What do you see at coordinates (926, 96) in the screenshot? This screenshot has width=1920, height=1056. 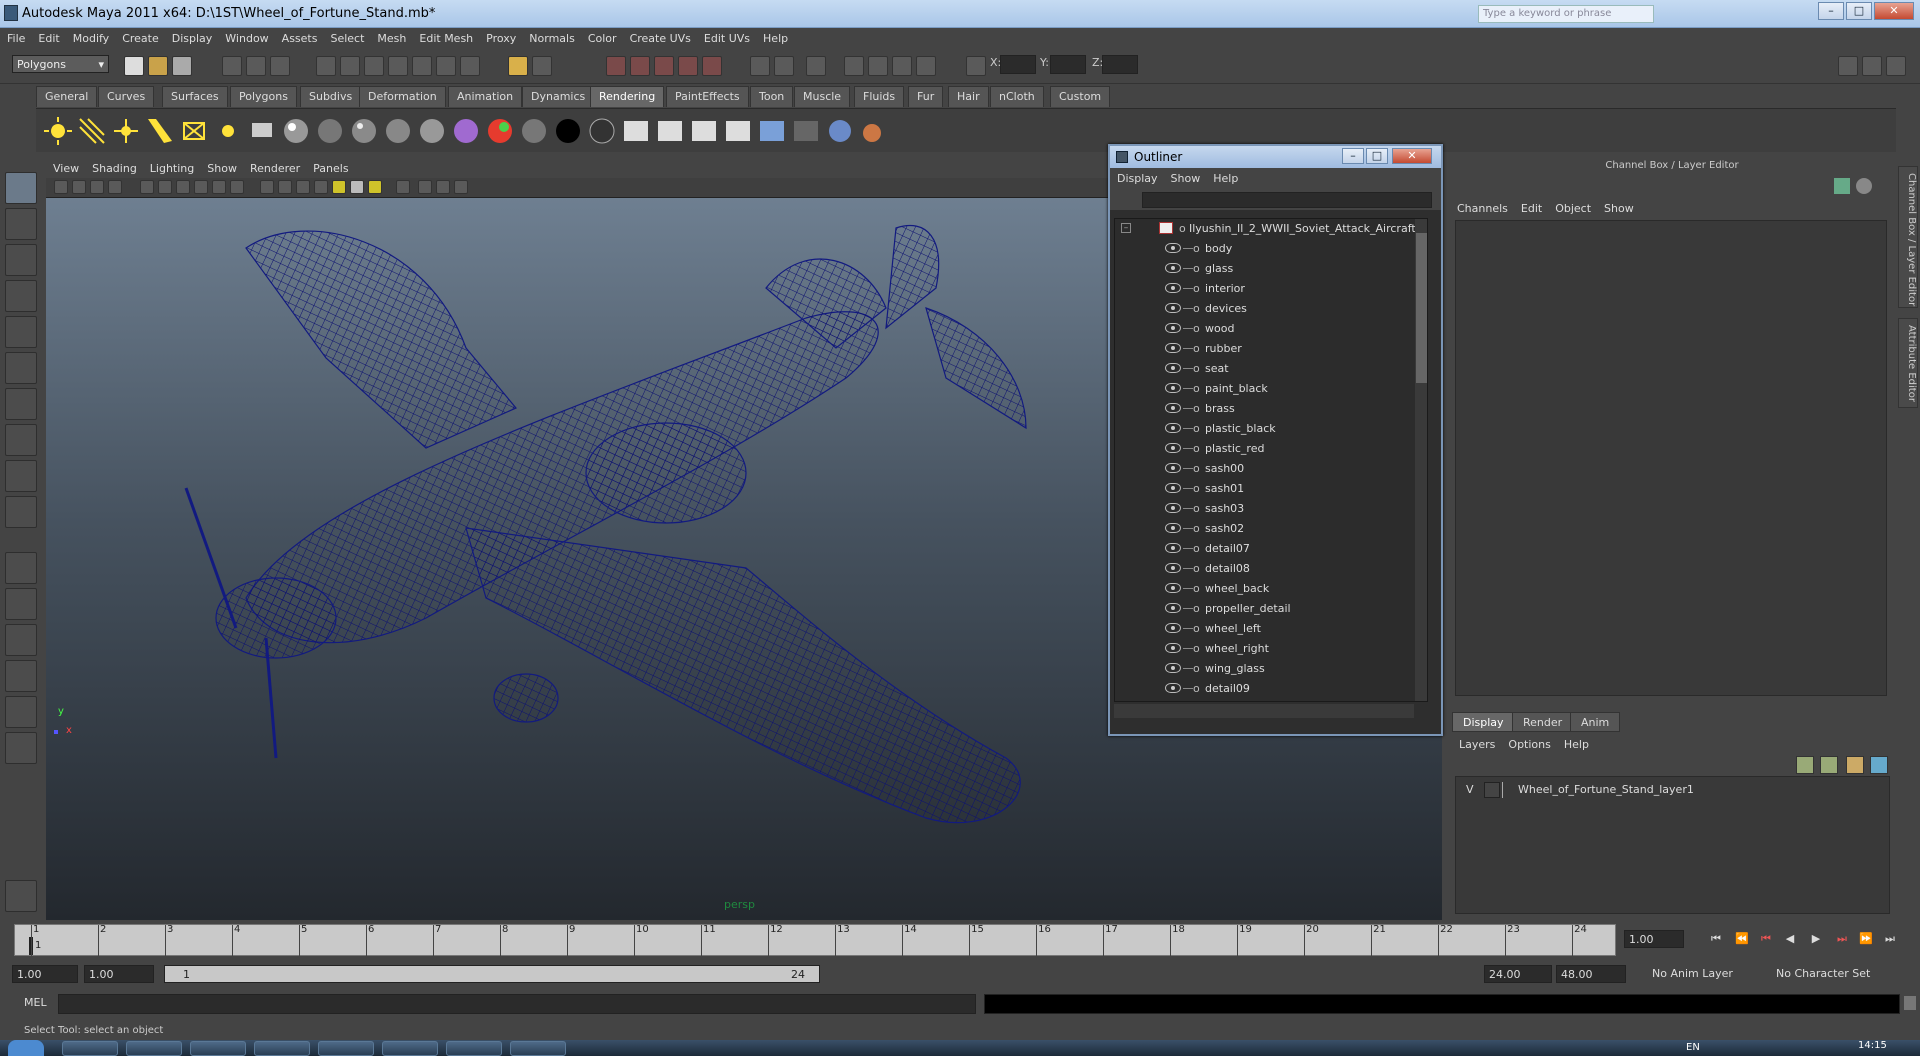 I see `tab-fur: Fur` at bounding box center [926, 96].